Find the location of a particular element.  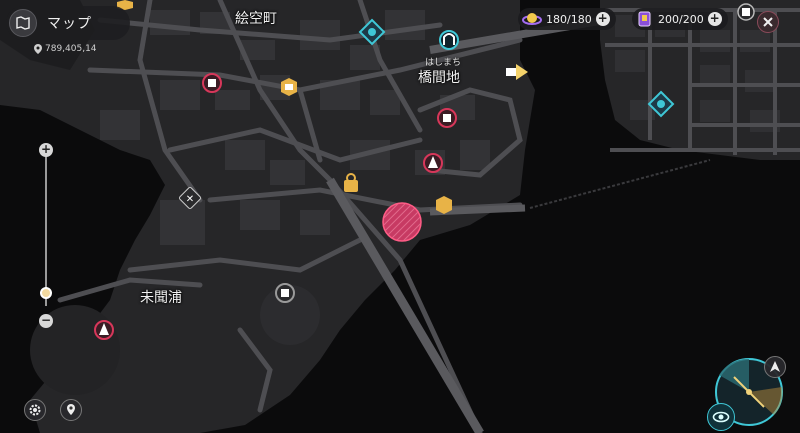

eye-icon is located at coordinates (721, 417).